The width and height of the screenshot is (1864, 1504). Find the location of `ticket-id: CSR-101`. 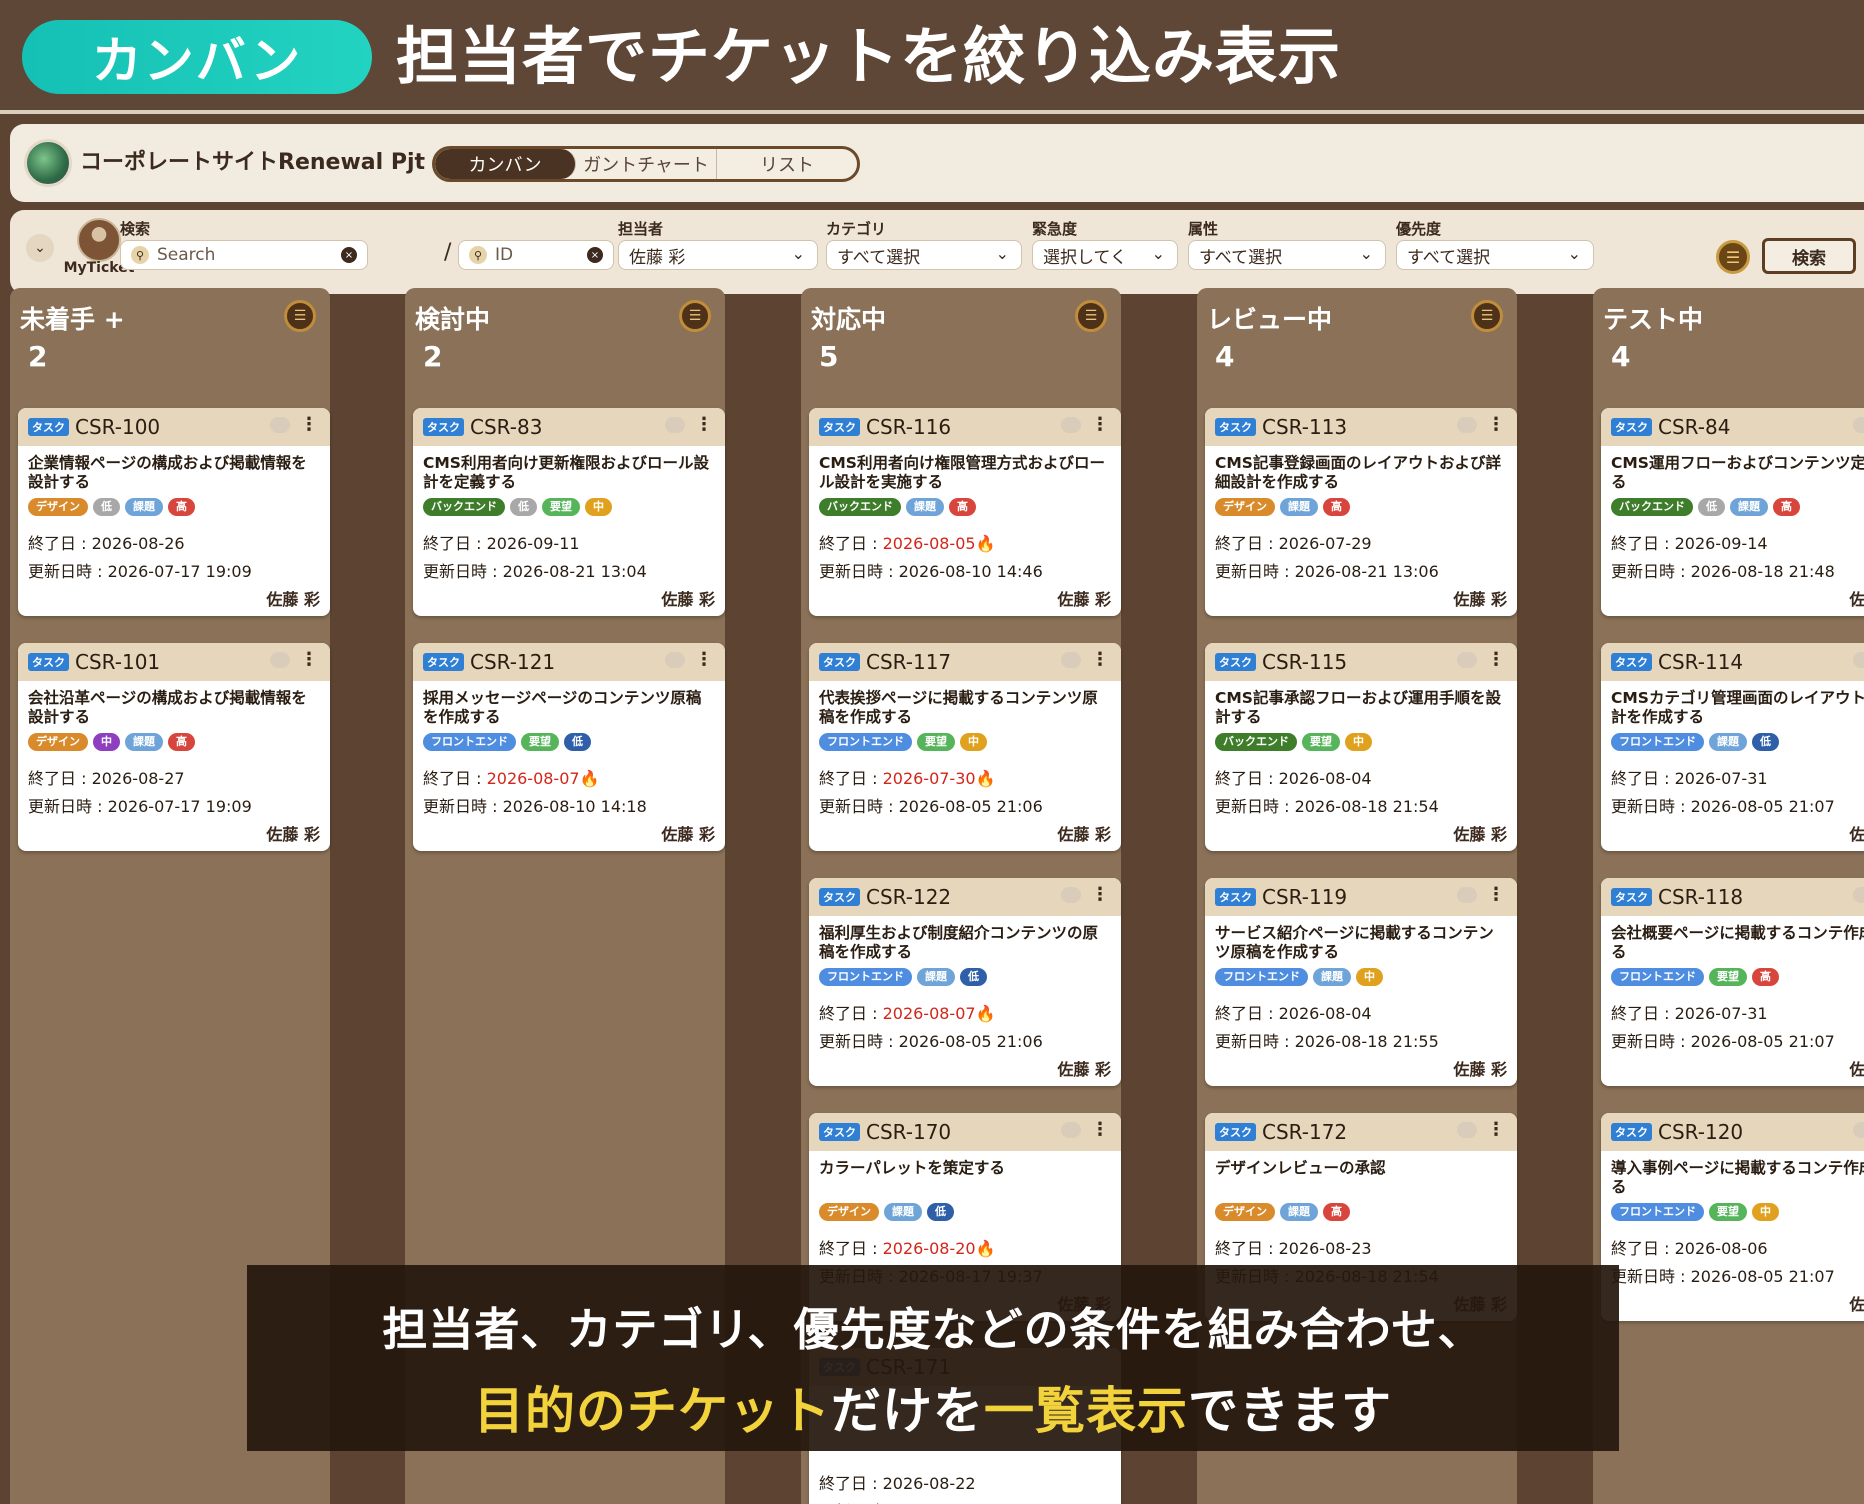

ticket-id: CSR-101 is located at coordinates (117, 662).